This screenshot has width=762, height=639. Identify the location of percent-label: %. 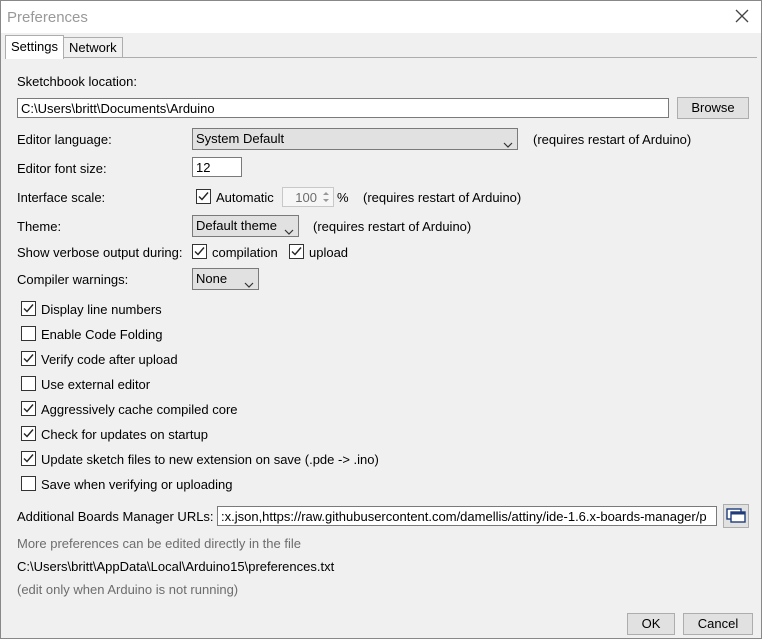
(343, 197).